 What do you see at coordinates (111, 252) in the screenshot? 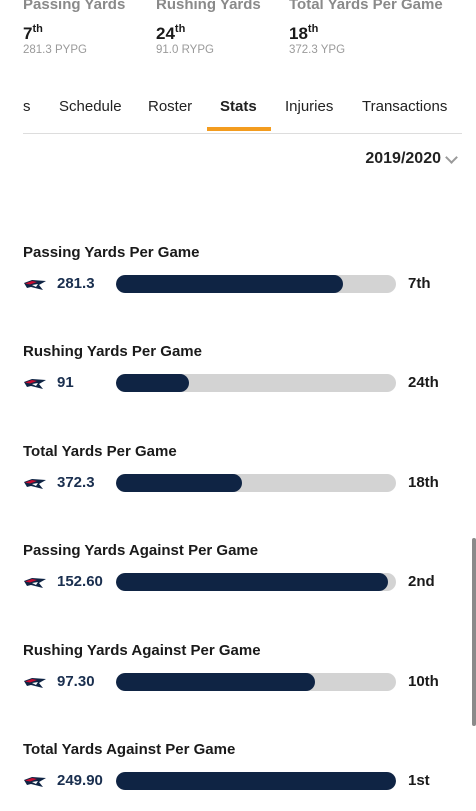
I see `stat-title: Passing Yards Per Game` at bounding box center [111, 252].